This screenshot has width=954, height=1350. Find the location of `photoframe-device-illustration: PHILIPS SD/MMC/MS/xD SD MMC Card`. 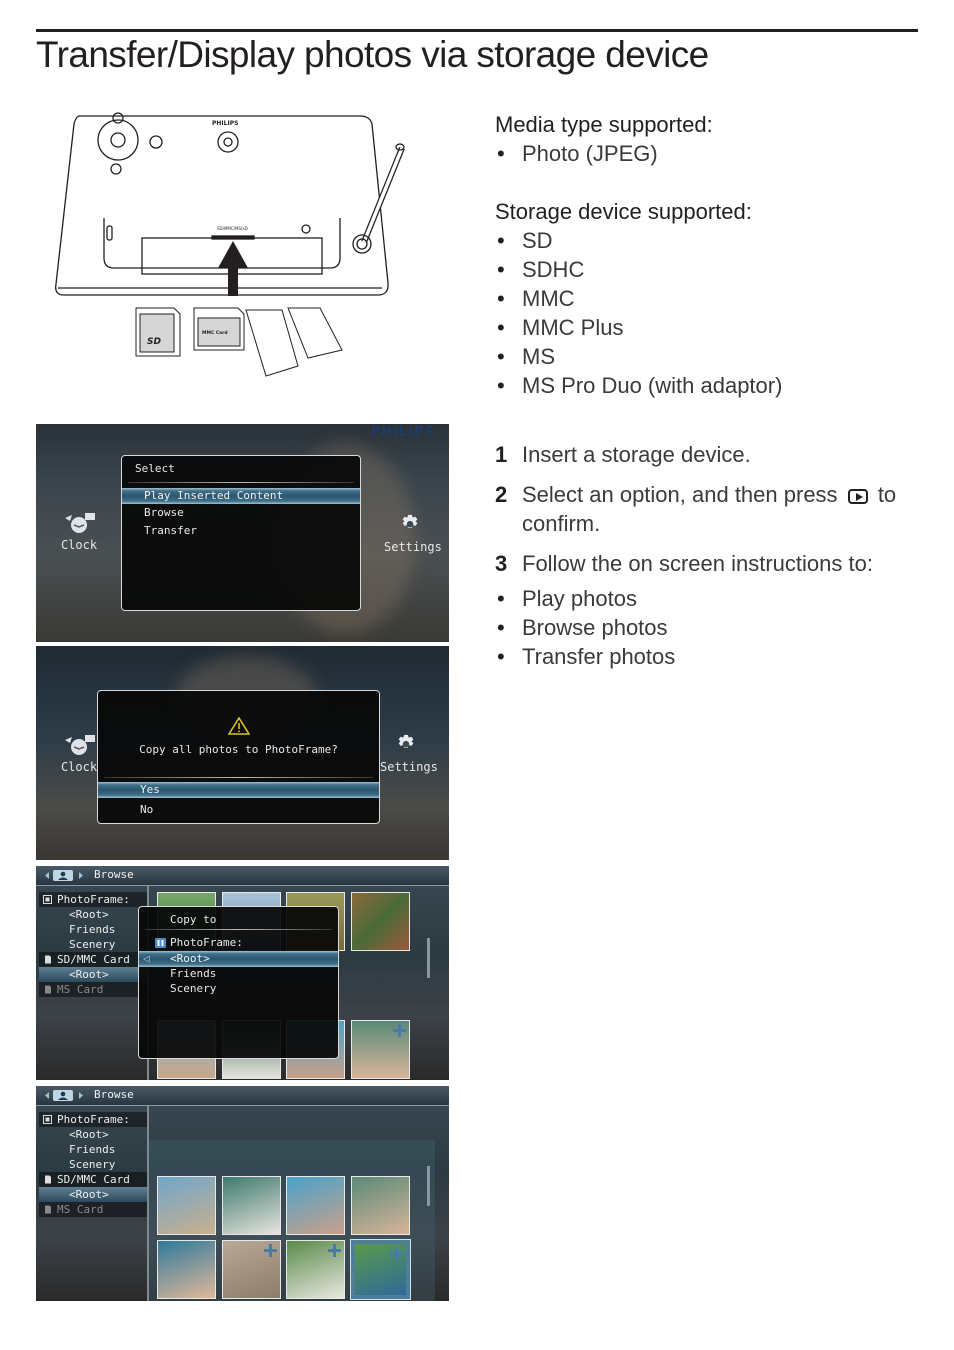

photoframe-device-illustration: PHILIPS SD/MMC/MS/xD SD MMC Card is located at coordinates (230, 244).